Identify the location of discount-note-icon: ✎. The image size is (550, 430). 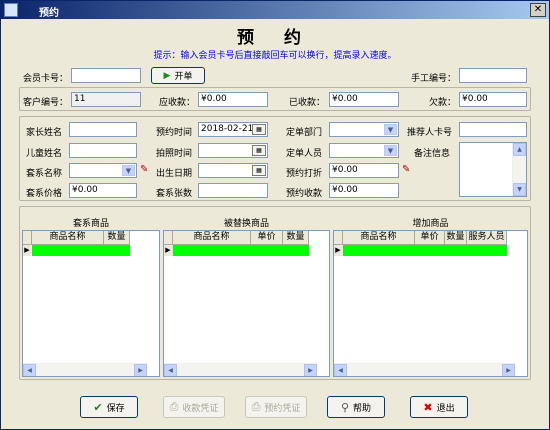
(407, 170).